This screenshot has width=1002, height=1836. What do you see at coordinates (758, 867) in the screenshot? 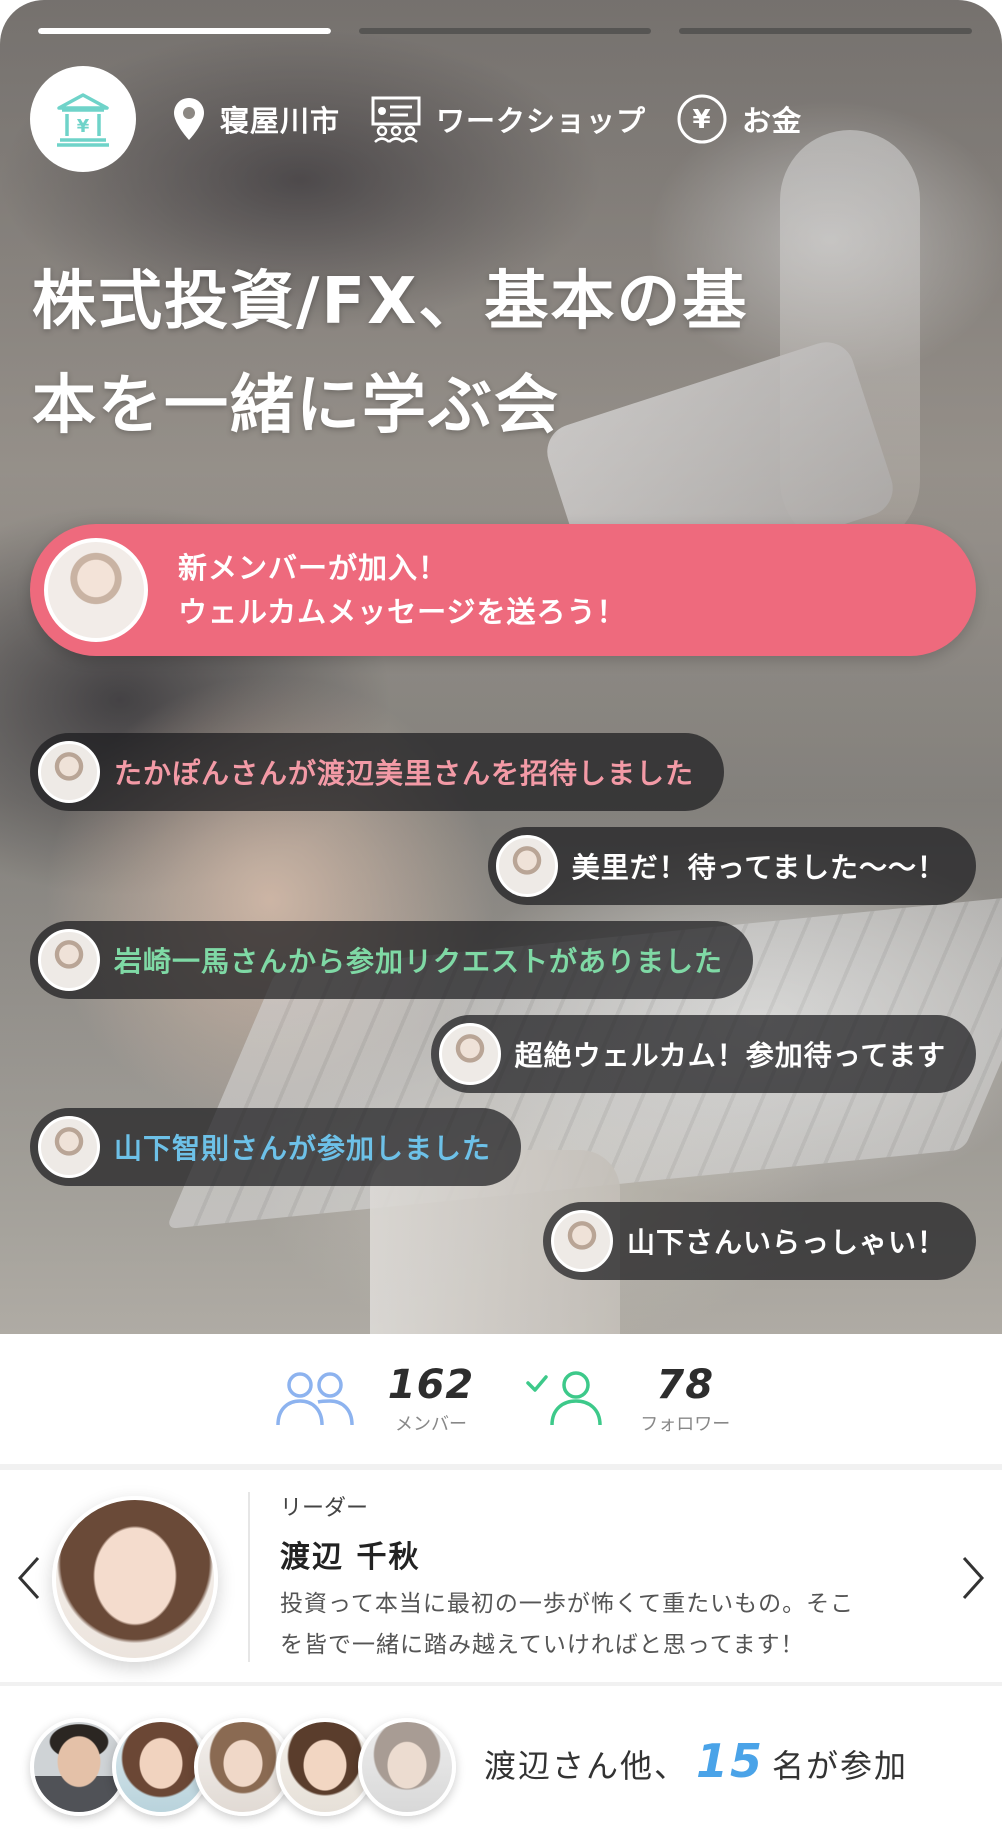
I see `feed-text: 美里だ！待ってました〜〜！` at bounding box center [758, 867].